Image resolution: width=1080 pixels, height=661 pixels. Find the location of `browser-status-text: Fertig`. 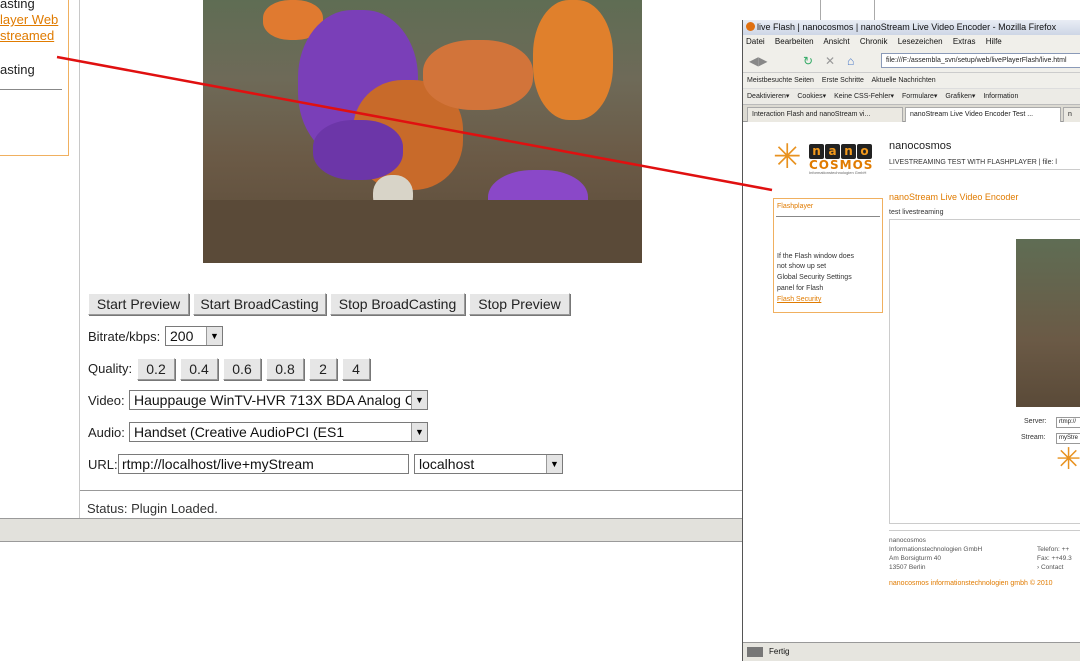

browser-status-text: Fertig is located at coordinates (779, 651).